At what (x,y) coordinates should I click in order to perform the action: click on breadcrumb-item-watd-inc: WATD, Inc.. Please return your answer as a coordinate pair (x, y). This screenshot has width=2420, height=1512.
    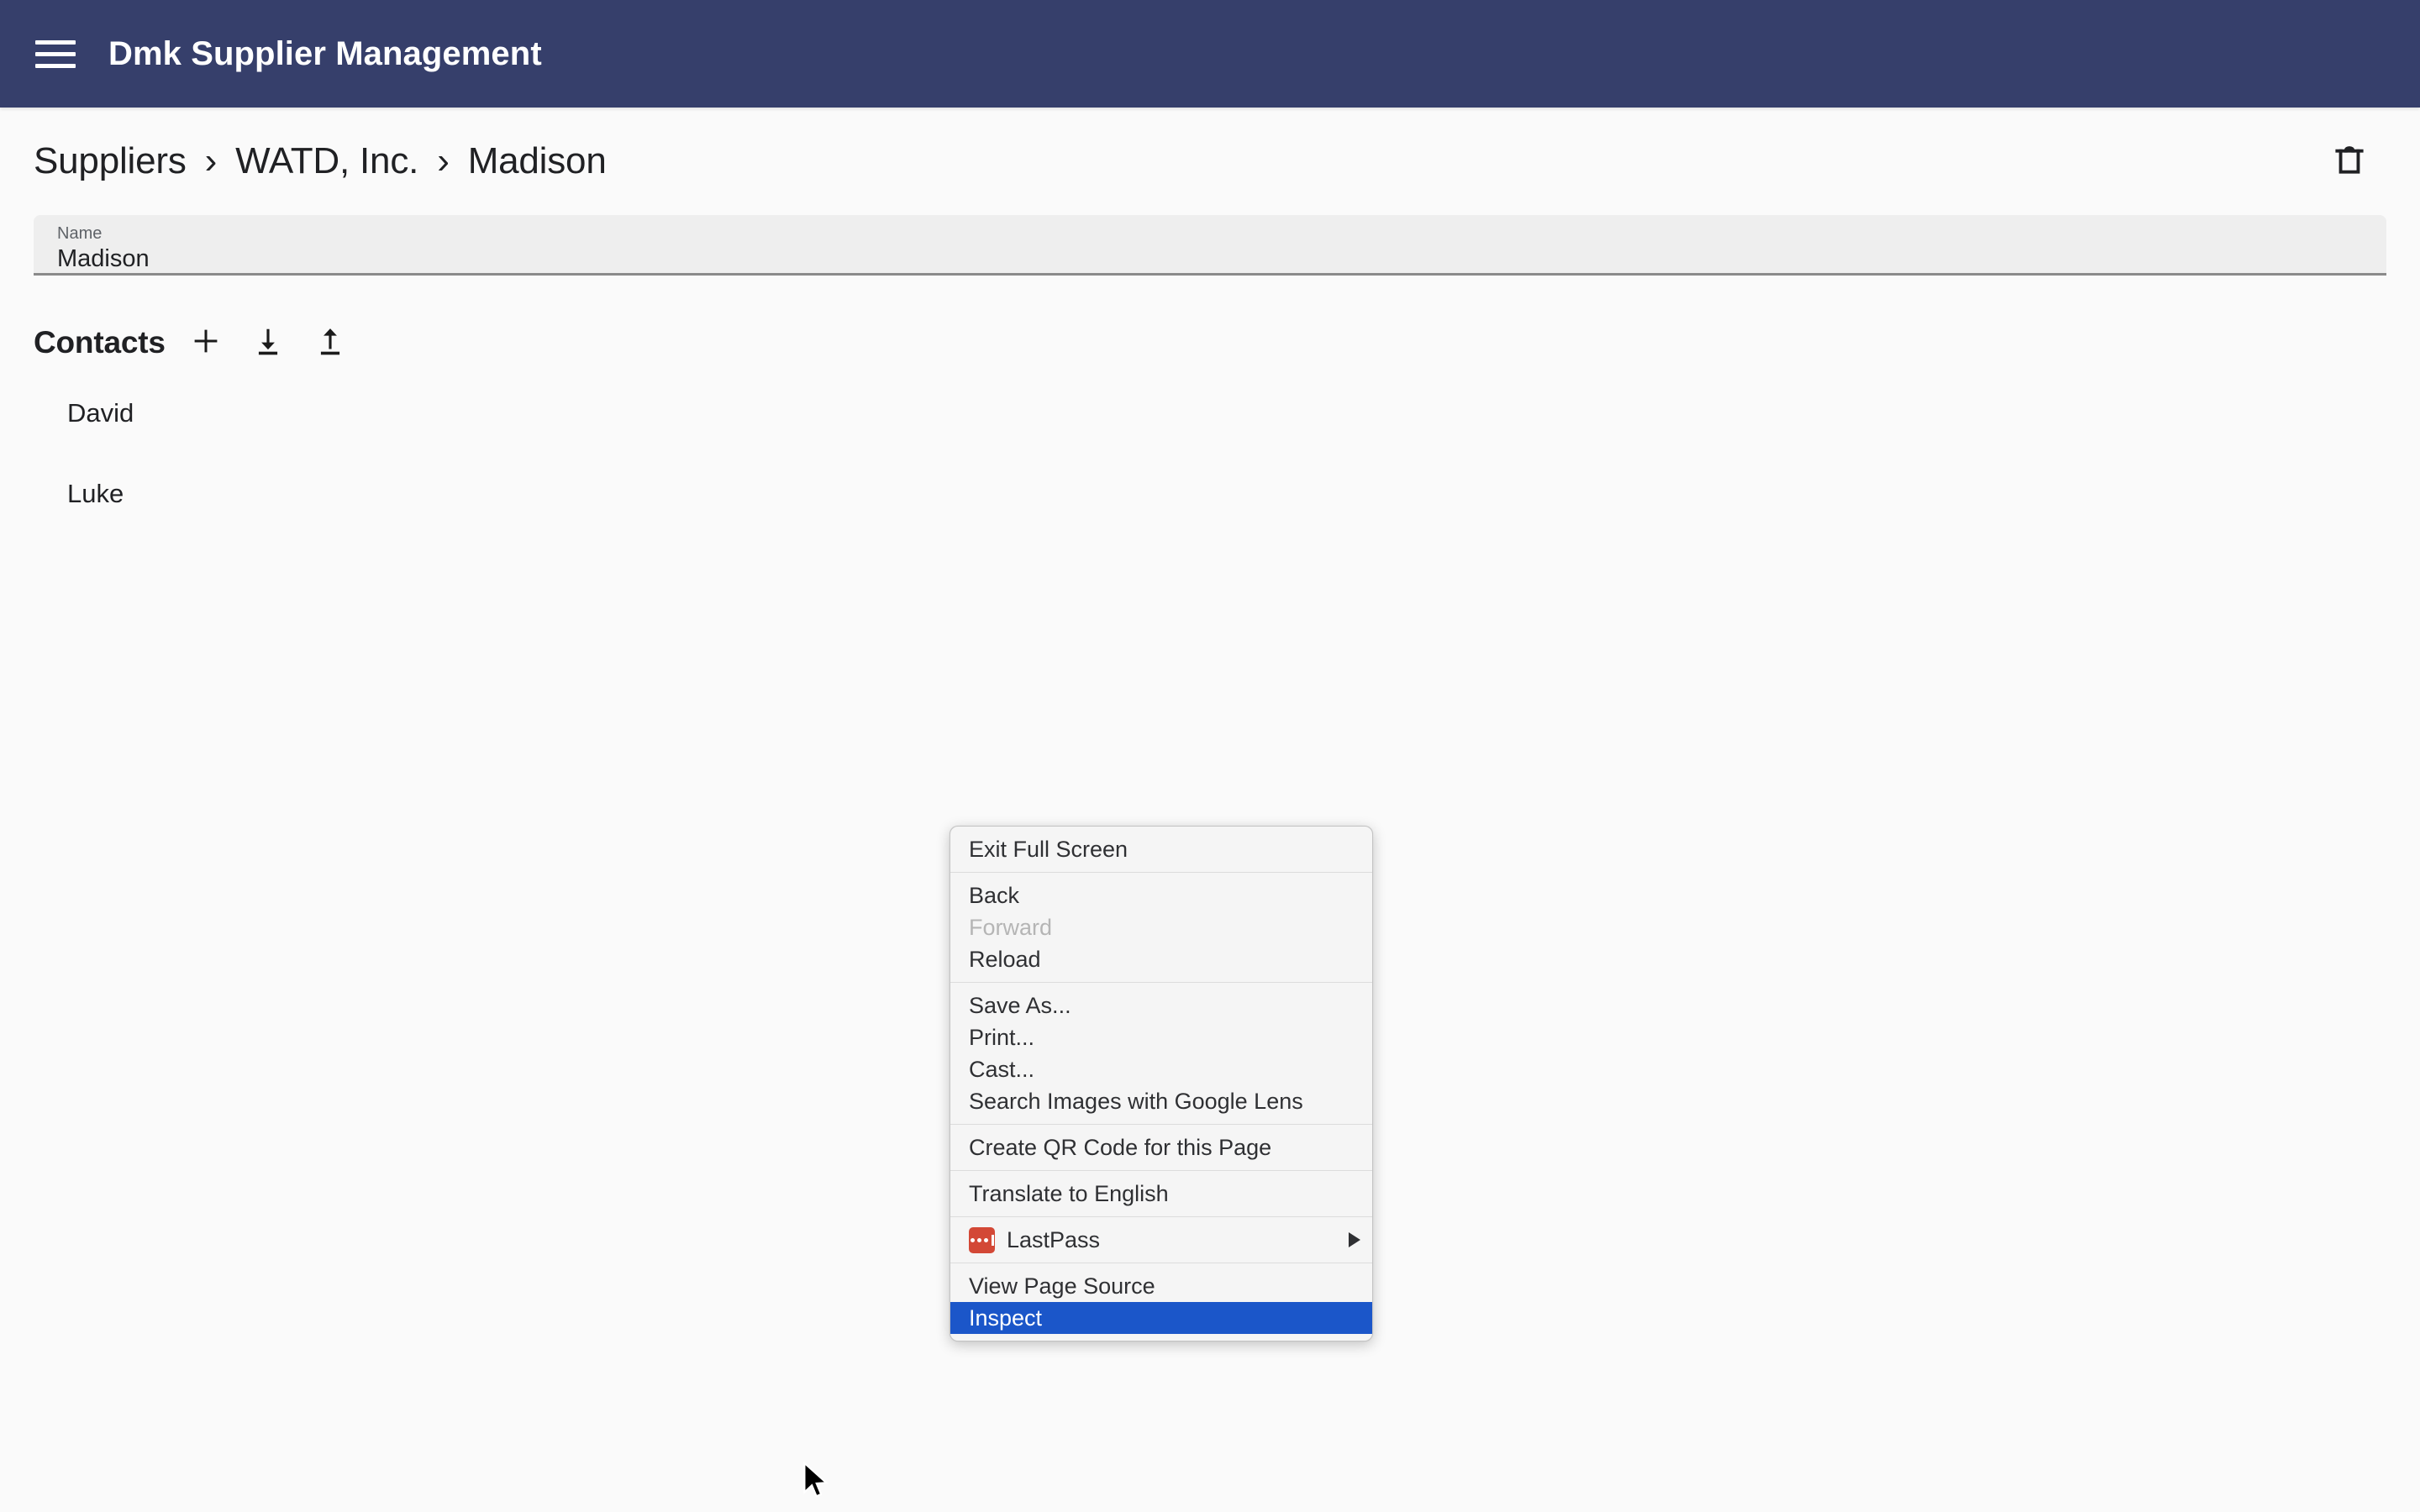
    Looking at the image, I should click on (326, 160).